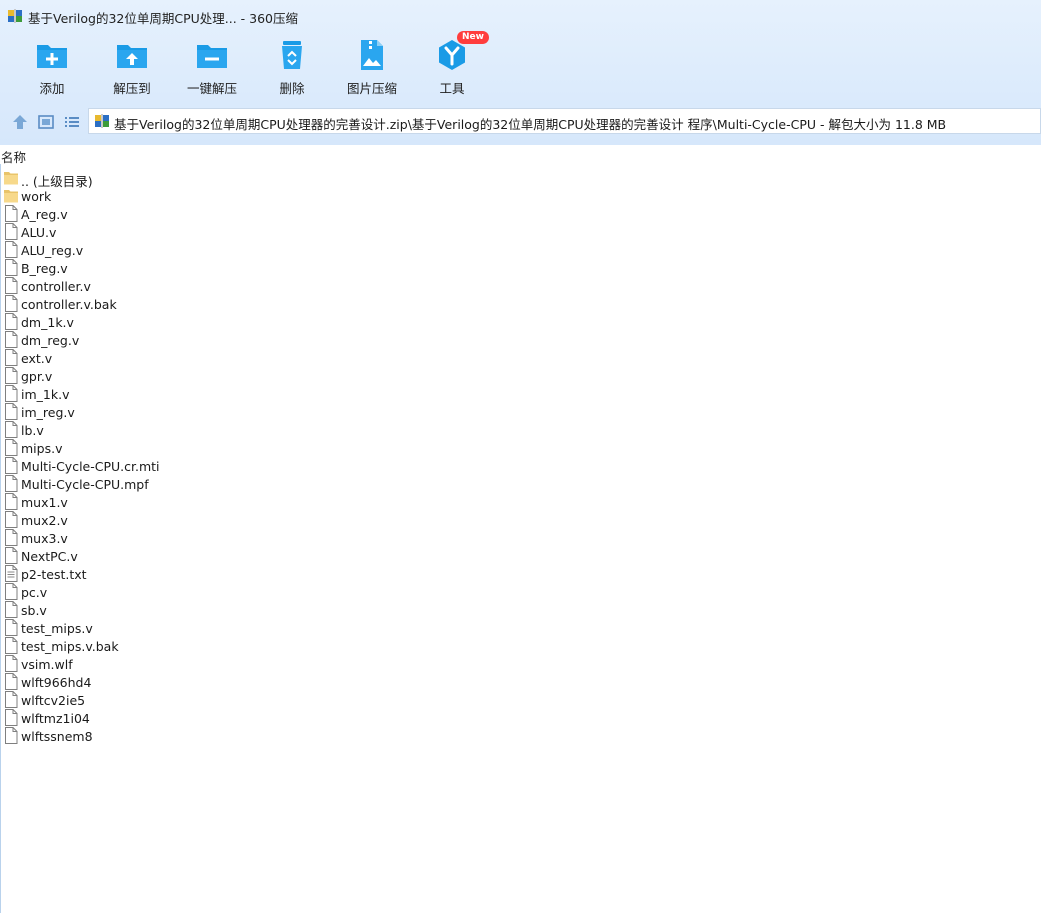 The width and height of the screenshot is (1041, 913). I want to click on delete-button: 删除, so click(292, 67).